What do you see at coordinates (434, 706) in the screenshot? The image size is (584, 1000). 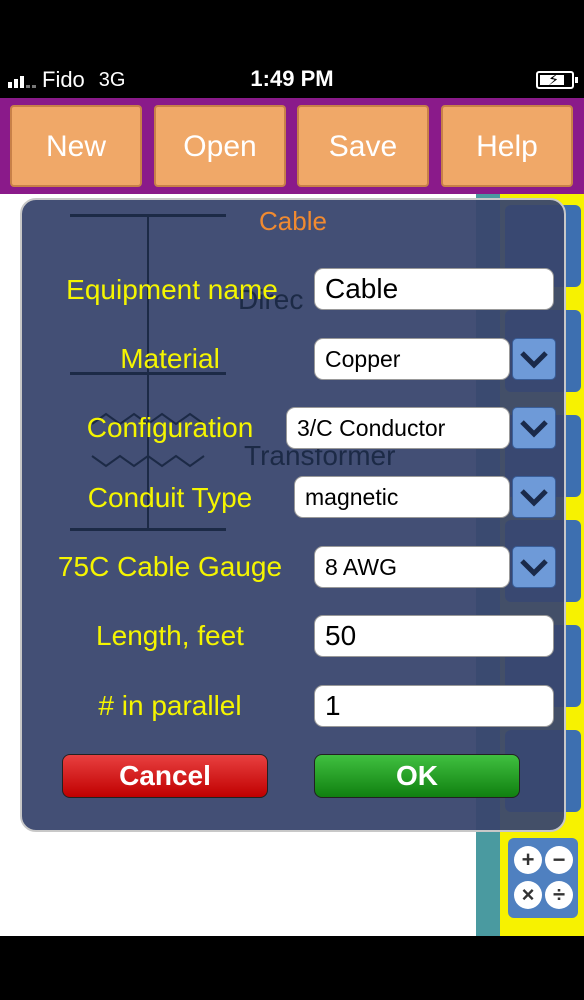 I see `parallel-field: 1` at bounding box center [434, 706].